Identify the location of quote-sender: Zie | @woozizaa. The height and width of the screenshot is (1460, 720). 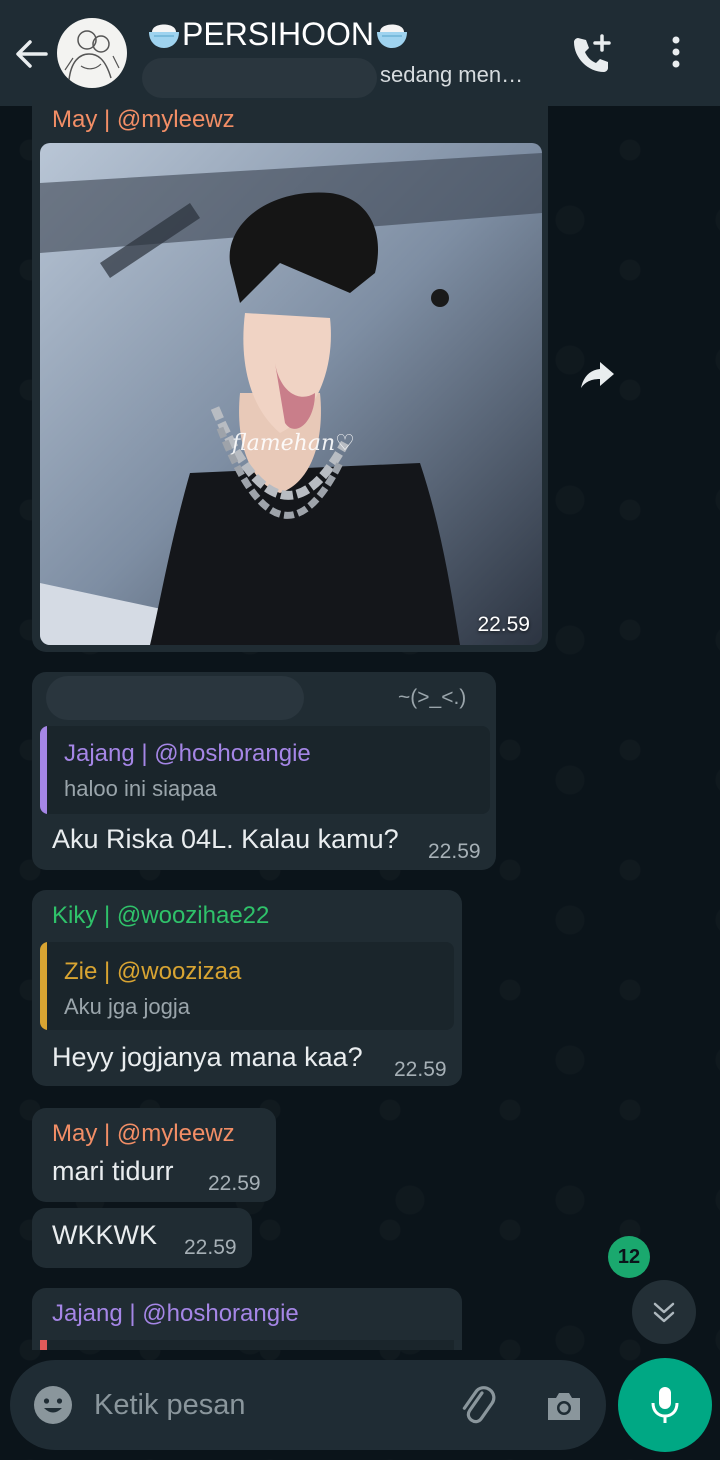
(153, 971).